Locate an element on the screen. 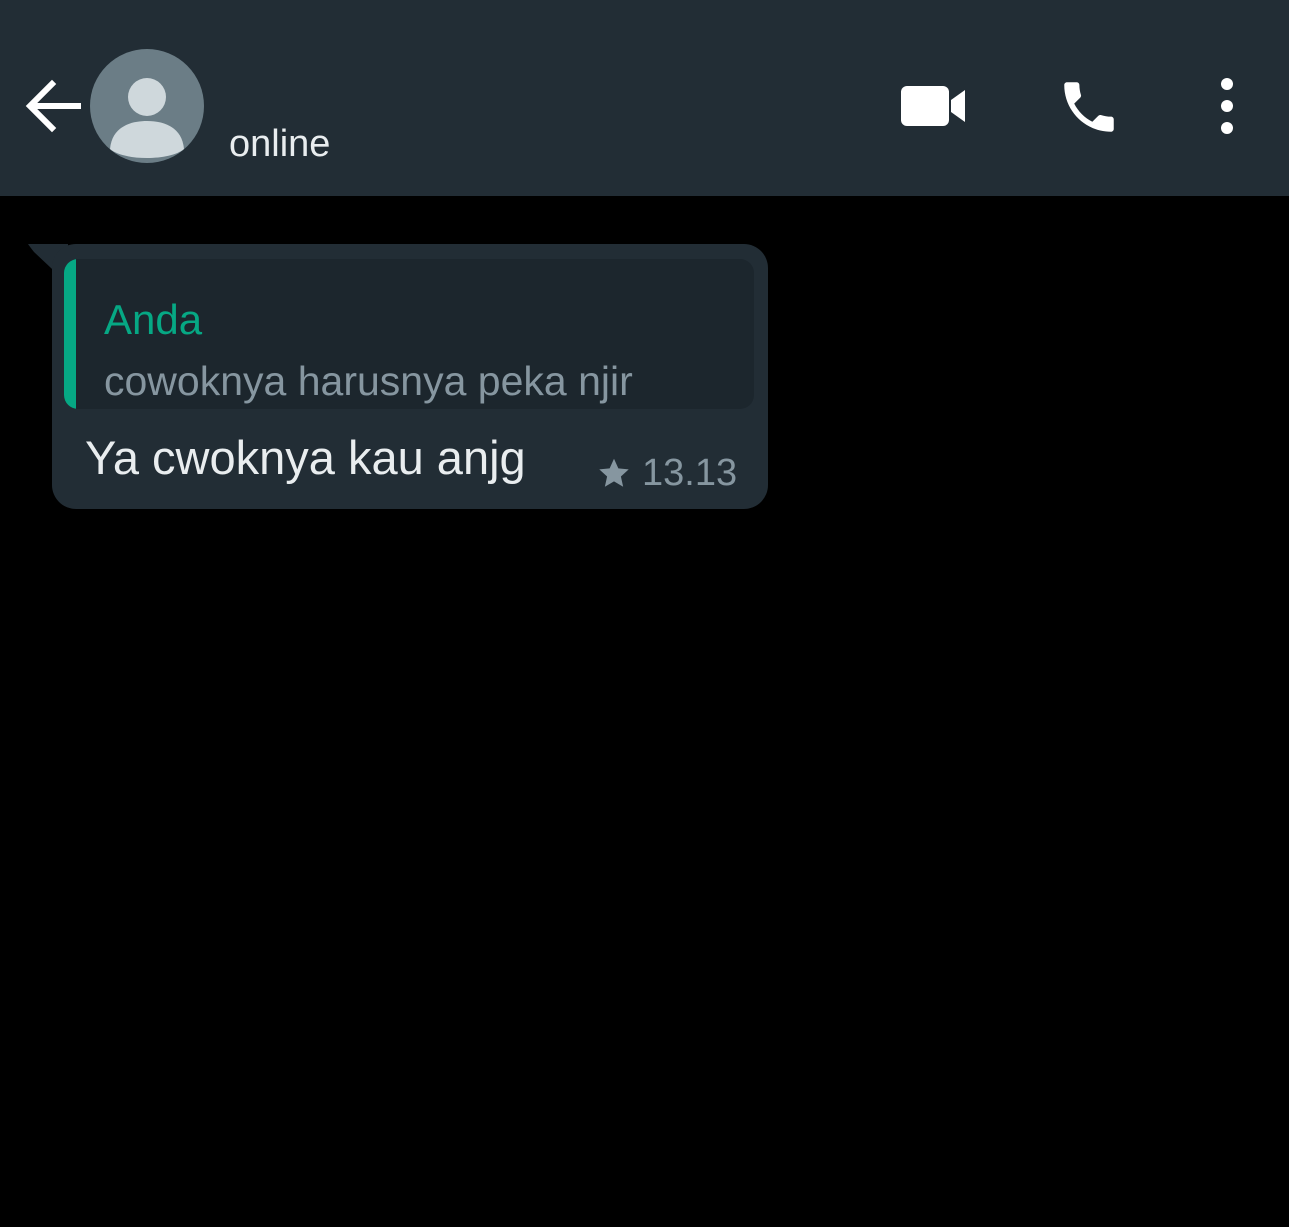  arrow-left-icon is located at coordinates (53, 106).